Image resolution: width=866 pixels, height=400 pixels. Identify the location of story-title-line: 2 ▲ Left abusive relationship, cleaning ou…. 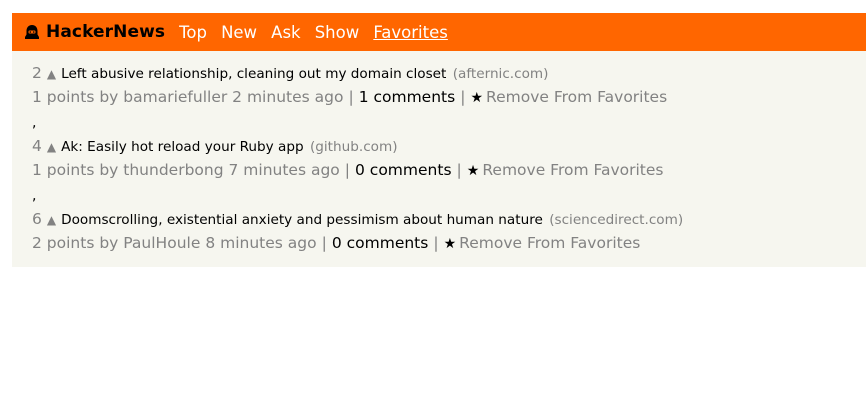
(449, 75).